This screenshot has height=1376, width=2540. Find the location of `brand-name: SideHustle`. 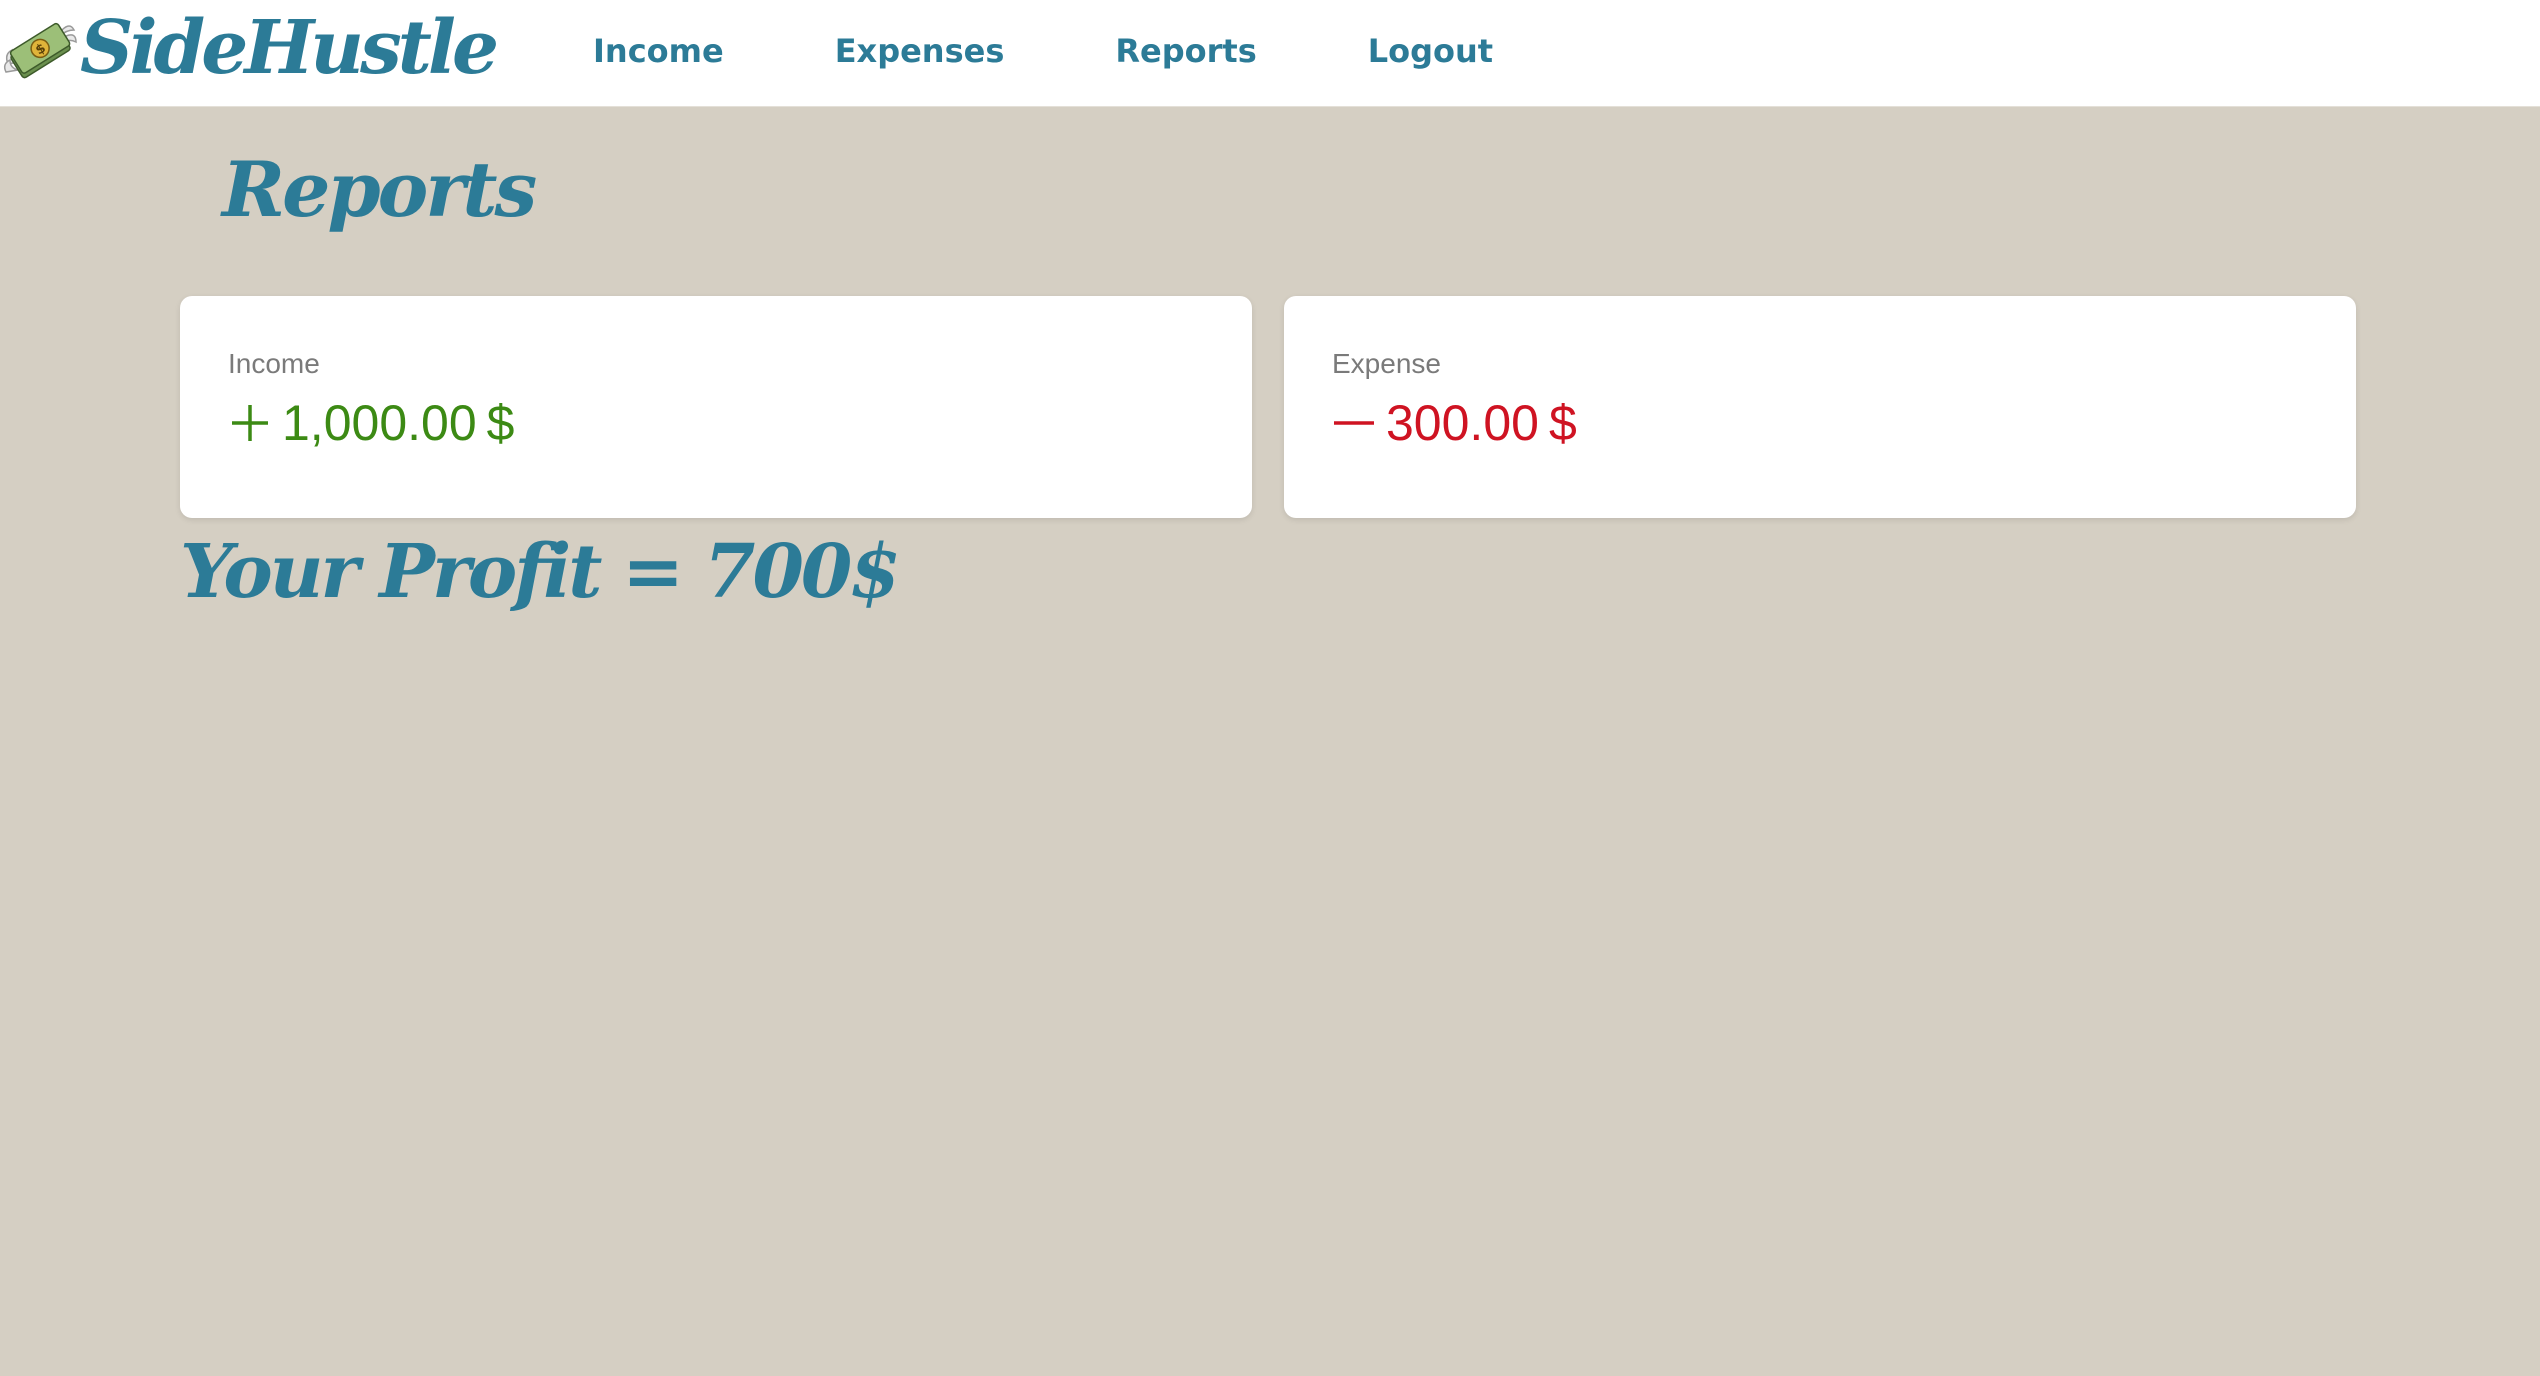

brand-name: SideHustle is located at coordinates (289, 48).